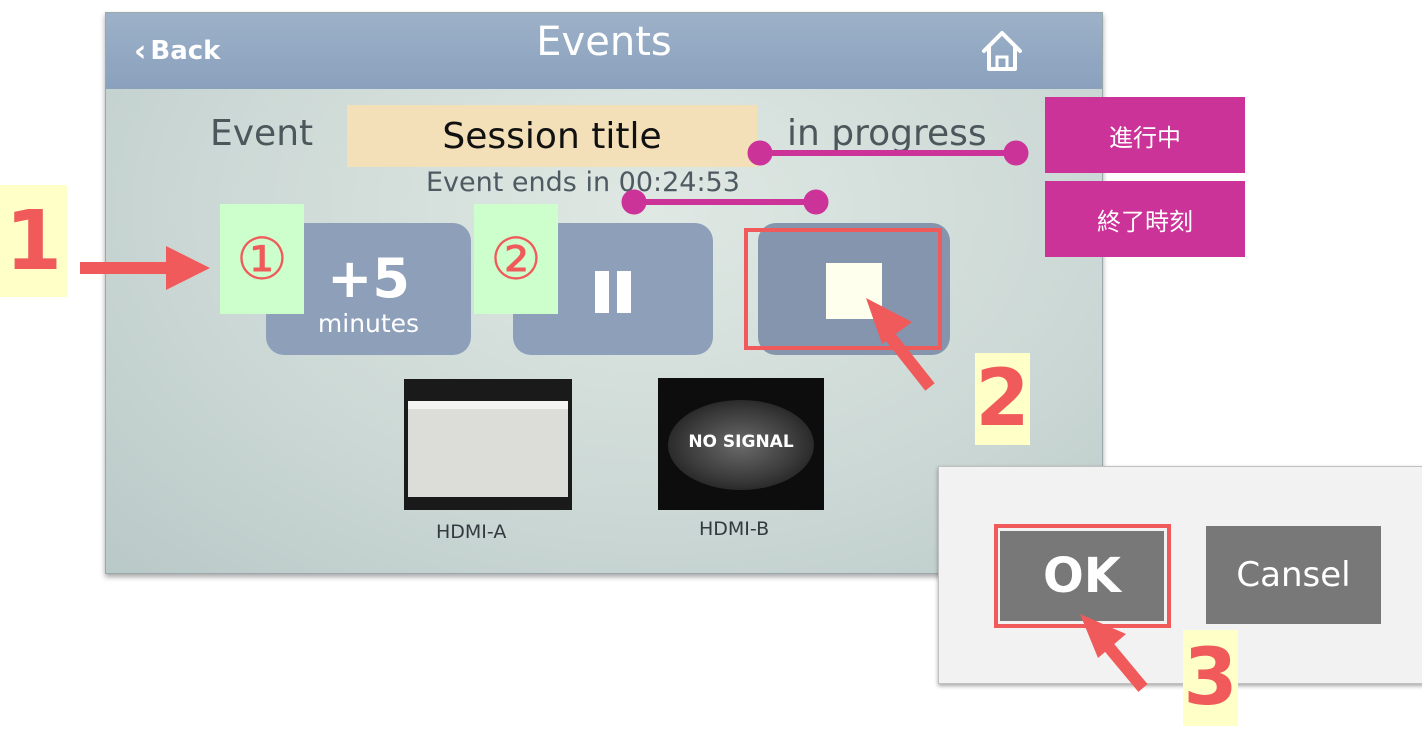 The width and height of the screenshot is (1422, 731). Describe the element at coordinates (888, 153) in the screenshot. I see `progress-connector` at that location.